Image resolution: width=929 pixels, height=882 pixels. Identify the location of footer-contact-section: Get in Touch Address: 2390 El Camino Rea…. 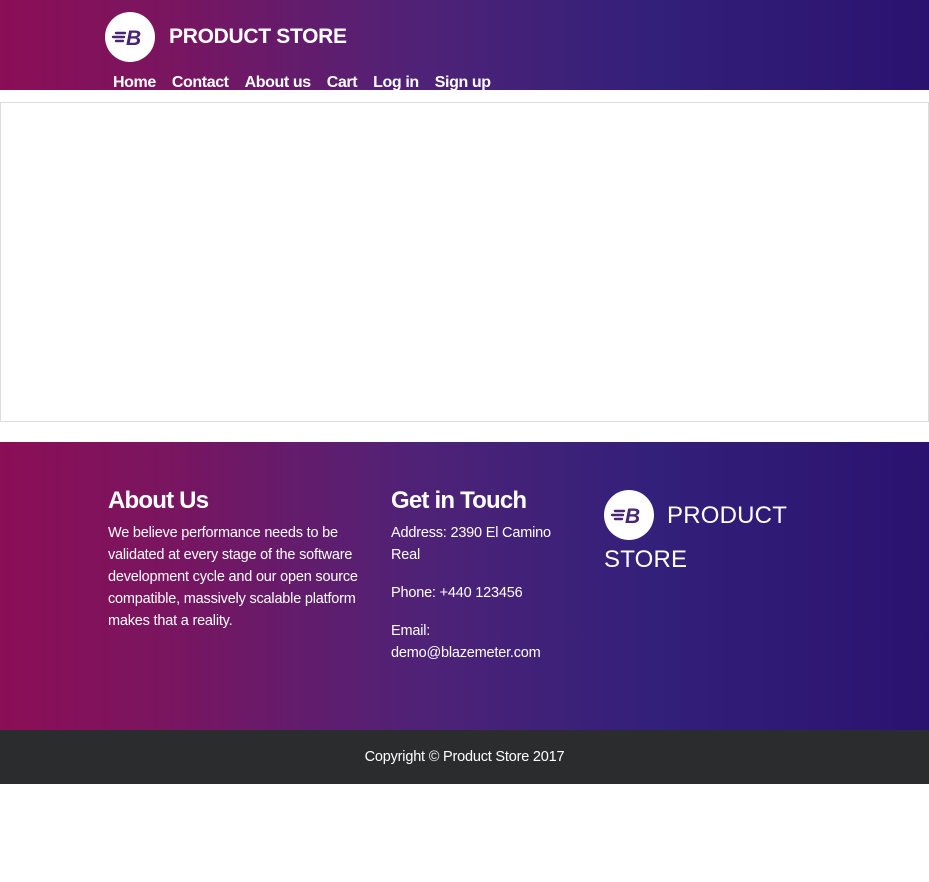
(486, 583).